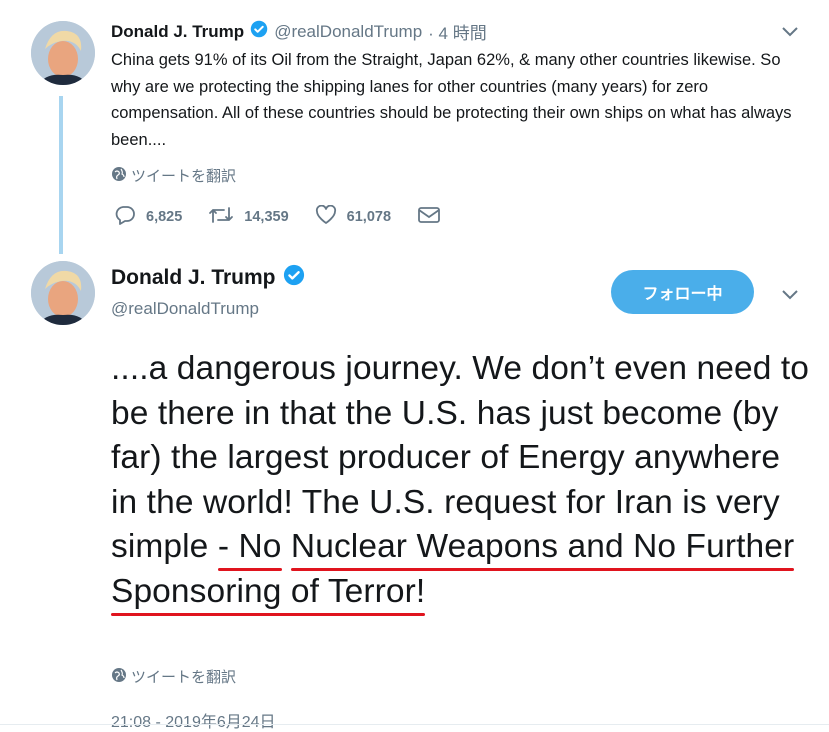 The height and width of the screenshot is (732, 829). What do you see at coordinates (682, 292) in the screenshot?
I see `following-button: フォロー中` at bounding box center [682, 292].